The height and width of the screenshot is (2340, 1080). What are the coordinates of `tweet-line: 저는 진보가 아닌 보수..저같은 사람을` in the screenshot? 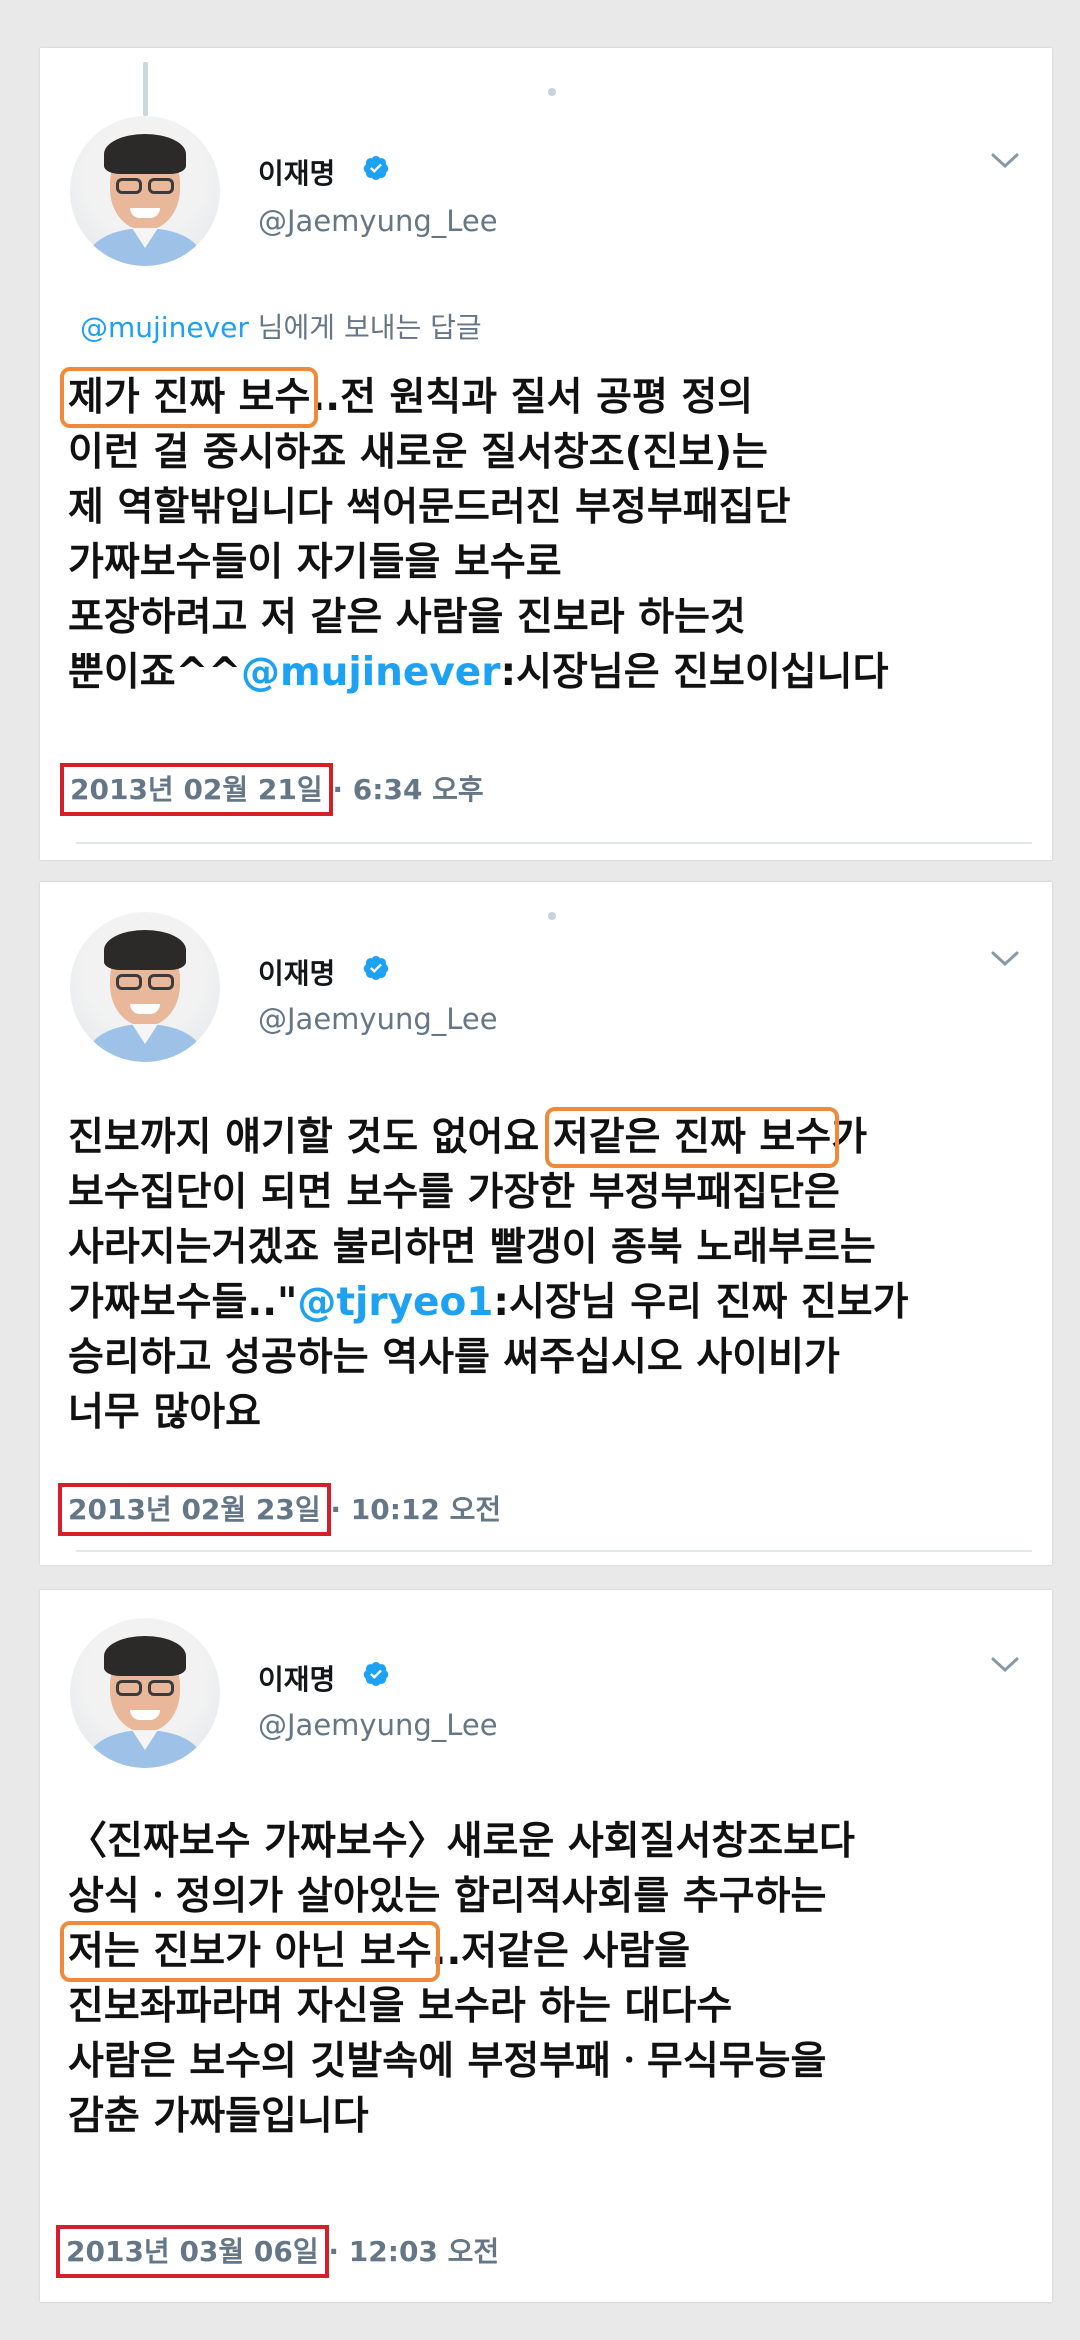 It's located at (375, 1951).